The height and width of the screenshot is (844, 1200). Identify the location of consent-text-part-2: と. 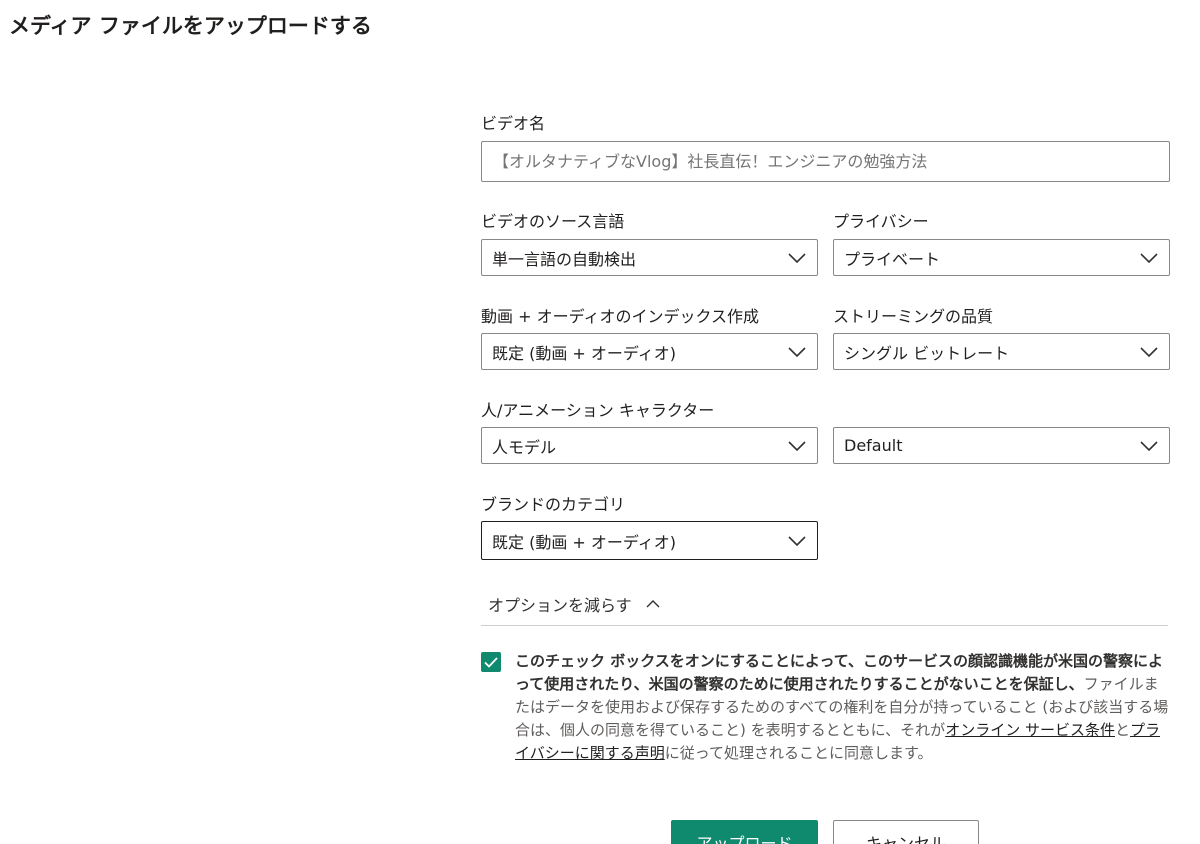
(1122, 730).